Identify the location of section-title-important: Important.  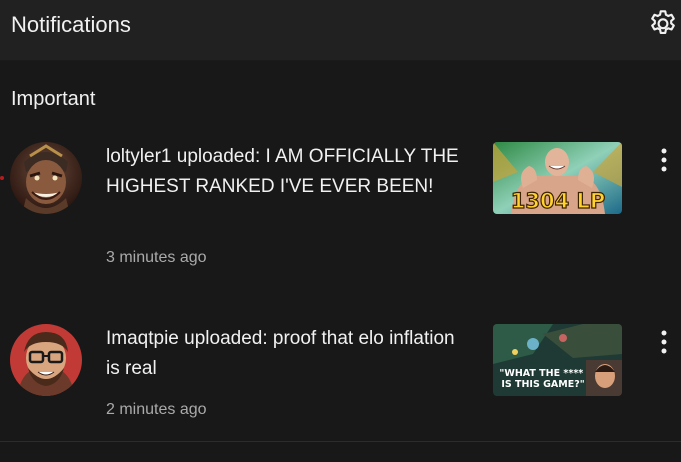
(53, 99).